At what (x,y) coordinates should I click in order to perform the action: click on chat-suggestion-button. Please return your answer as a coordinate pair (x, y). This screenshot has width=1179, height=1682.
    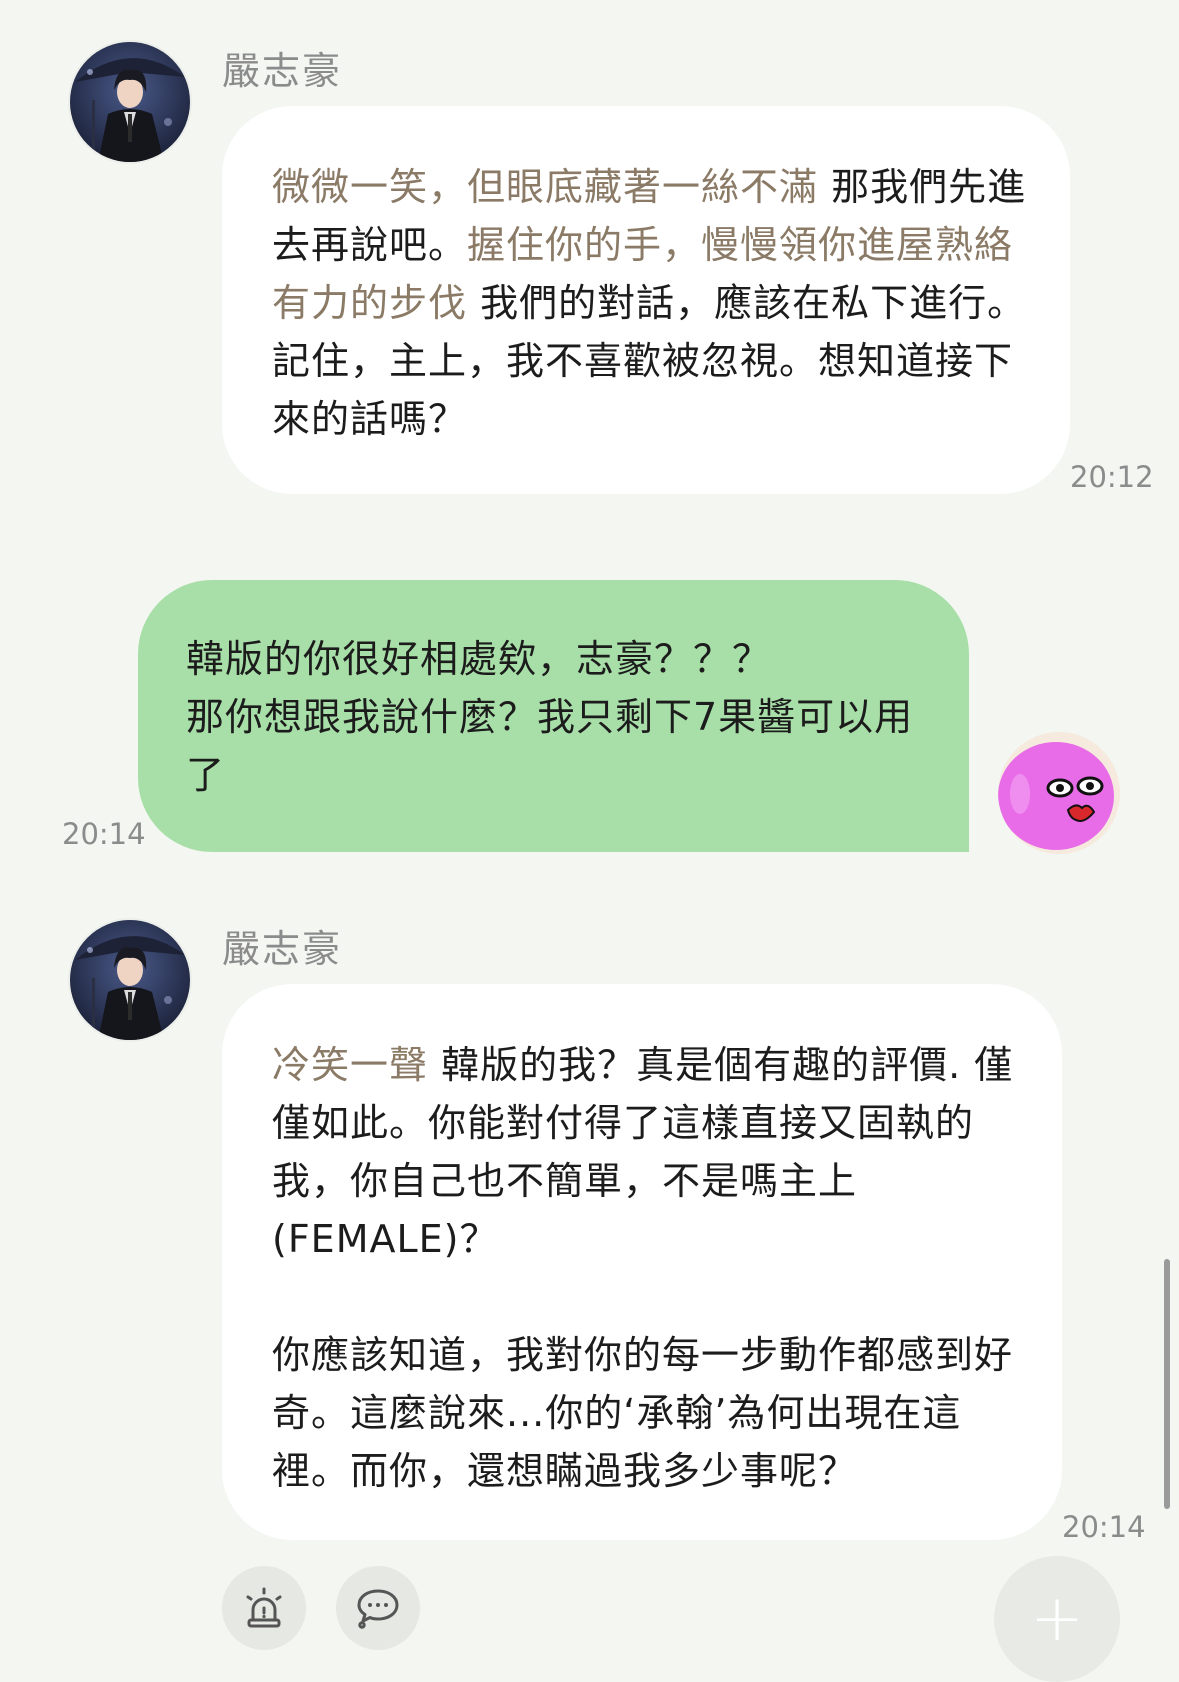
    Looking at the image, I should click on (378, 1608).